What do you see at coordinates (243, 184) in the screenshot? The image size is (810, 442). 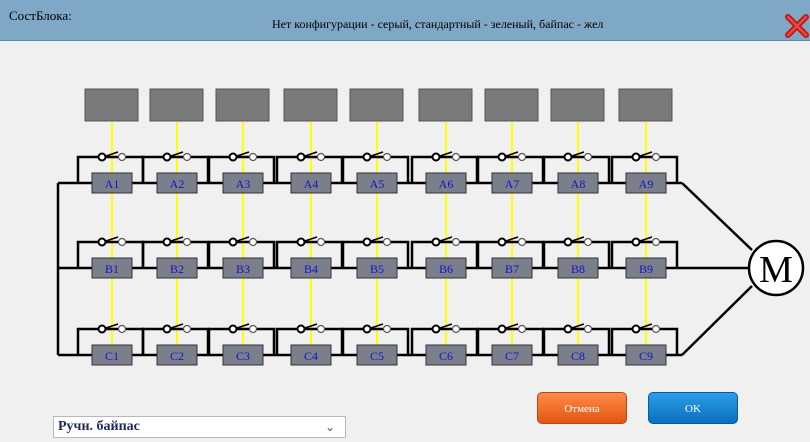 I see `power-cell-label: A3` at bounding box center [243, 184].